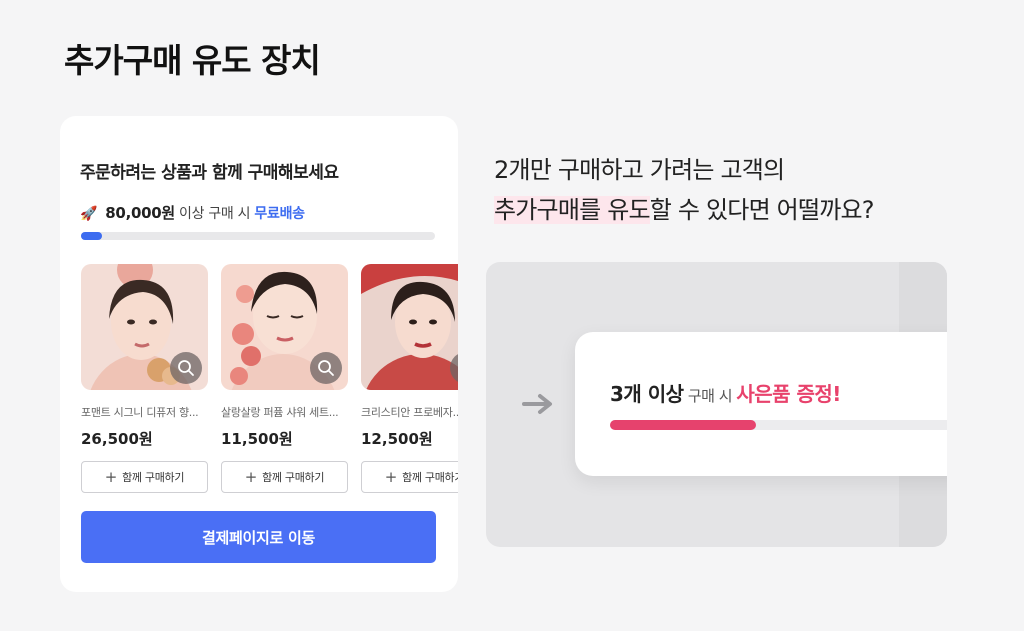 This screenshot has height=631, width=1024. I want to click on headline-rest: 할 수 있다면 어떨까요?, so click(762, 210).